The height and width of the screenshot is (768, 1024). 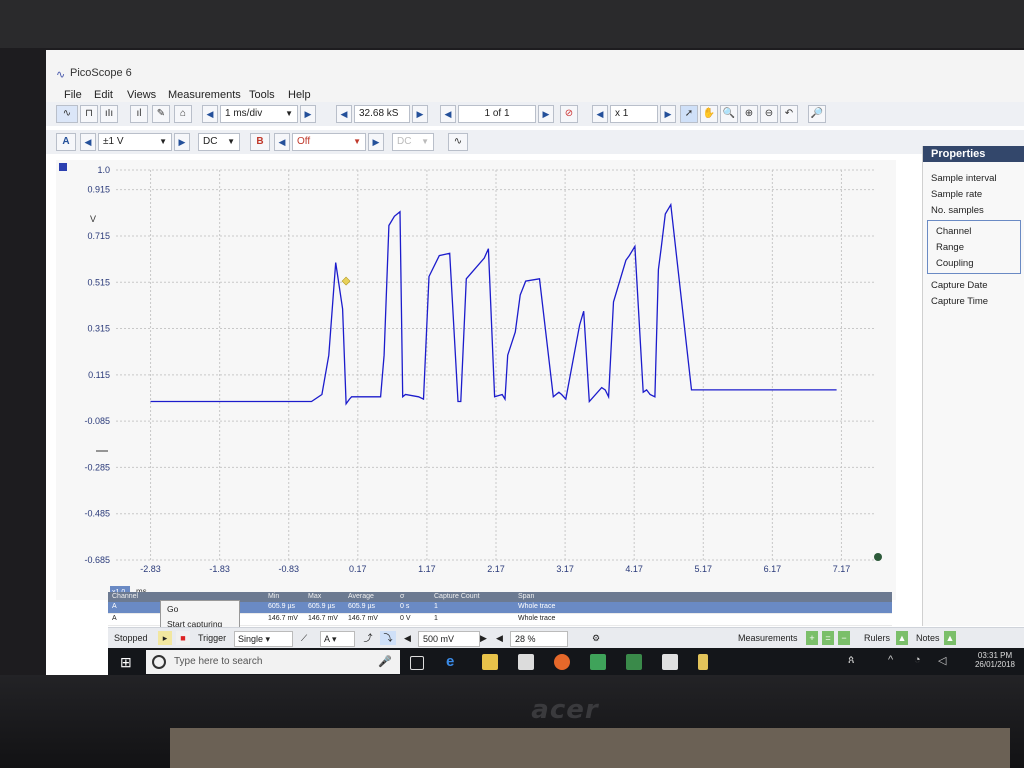 What do you see at coordinates (299, 95) in the screenshot?
I see `menu-help: Help` at bounding box center [299, 95].